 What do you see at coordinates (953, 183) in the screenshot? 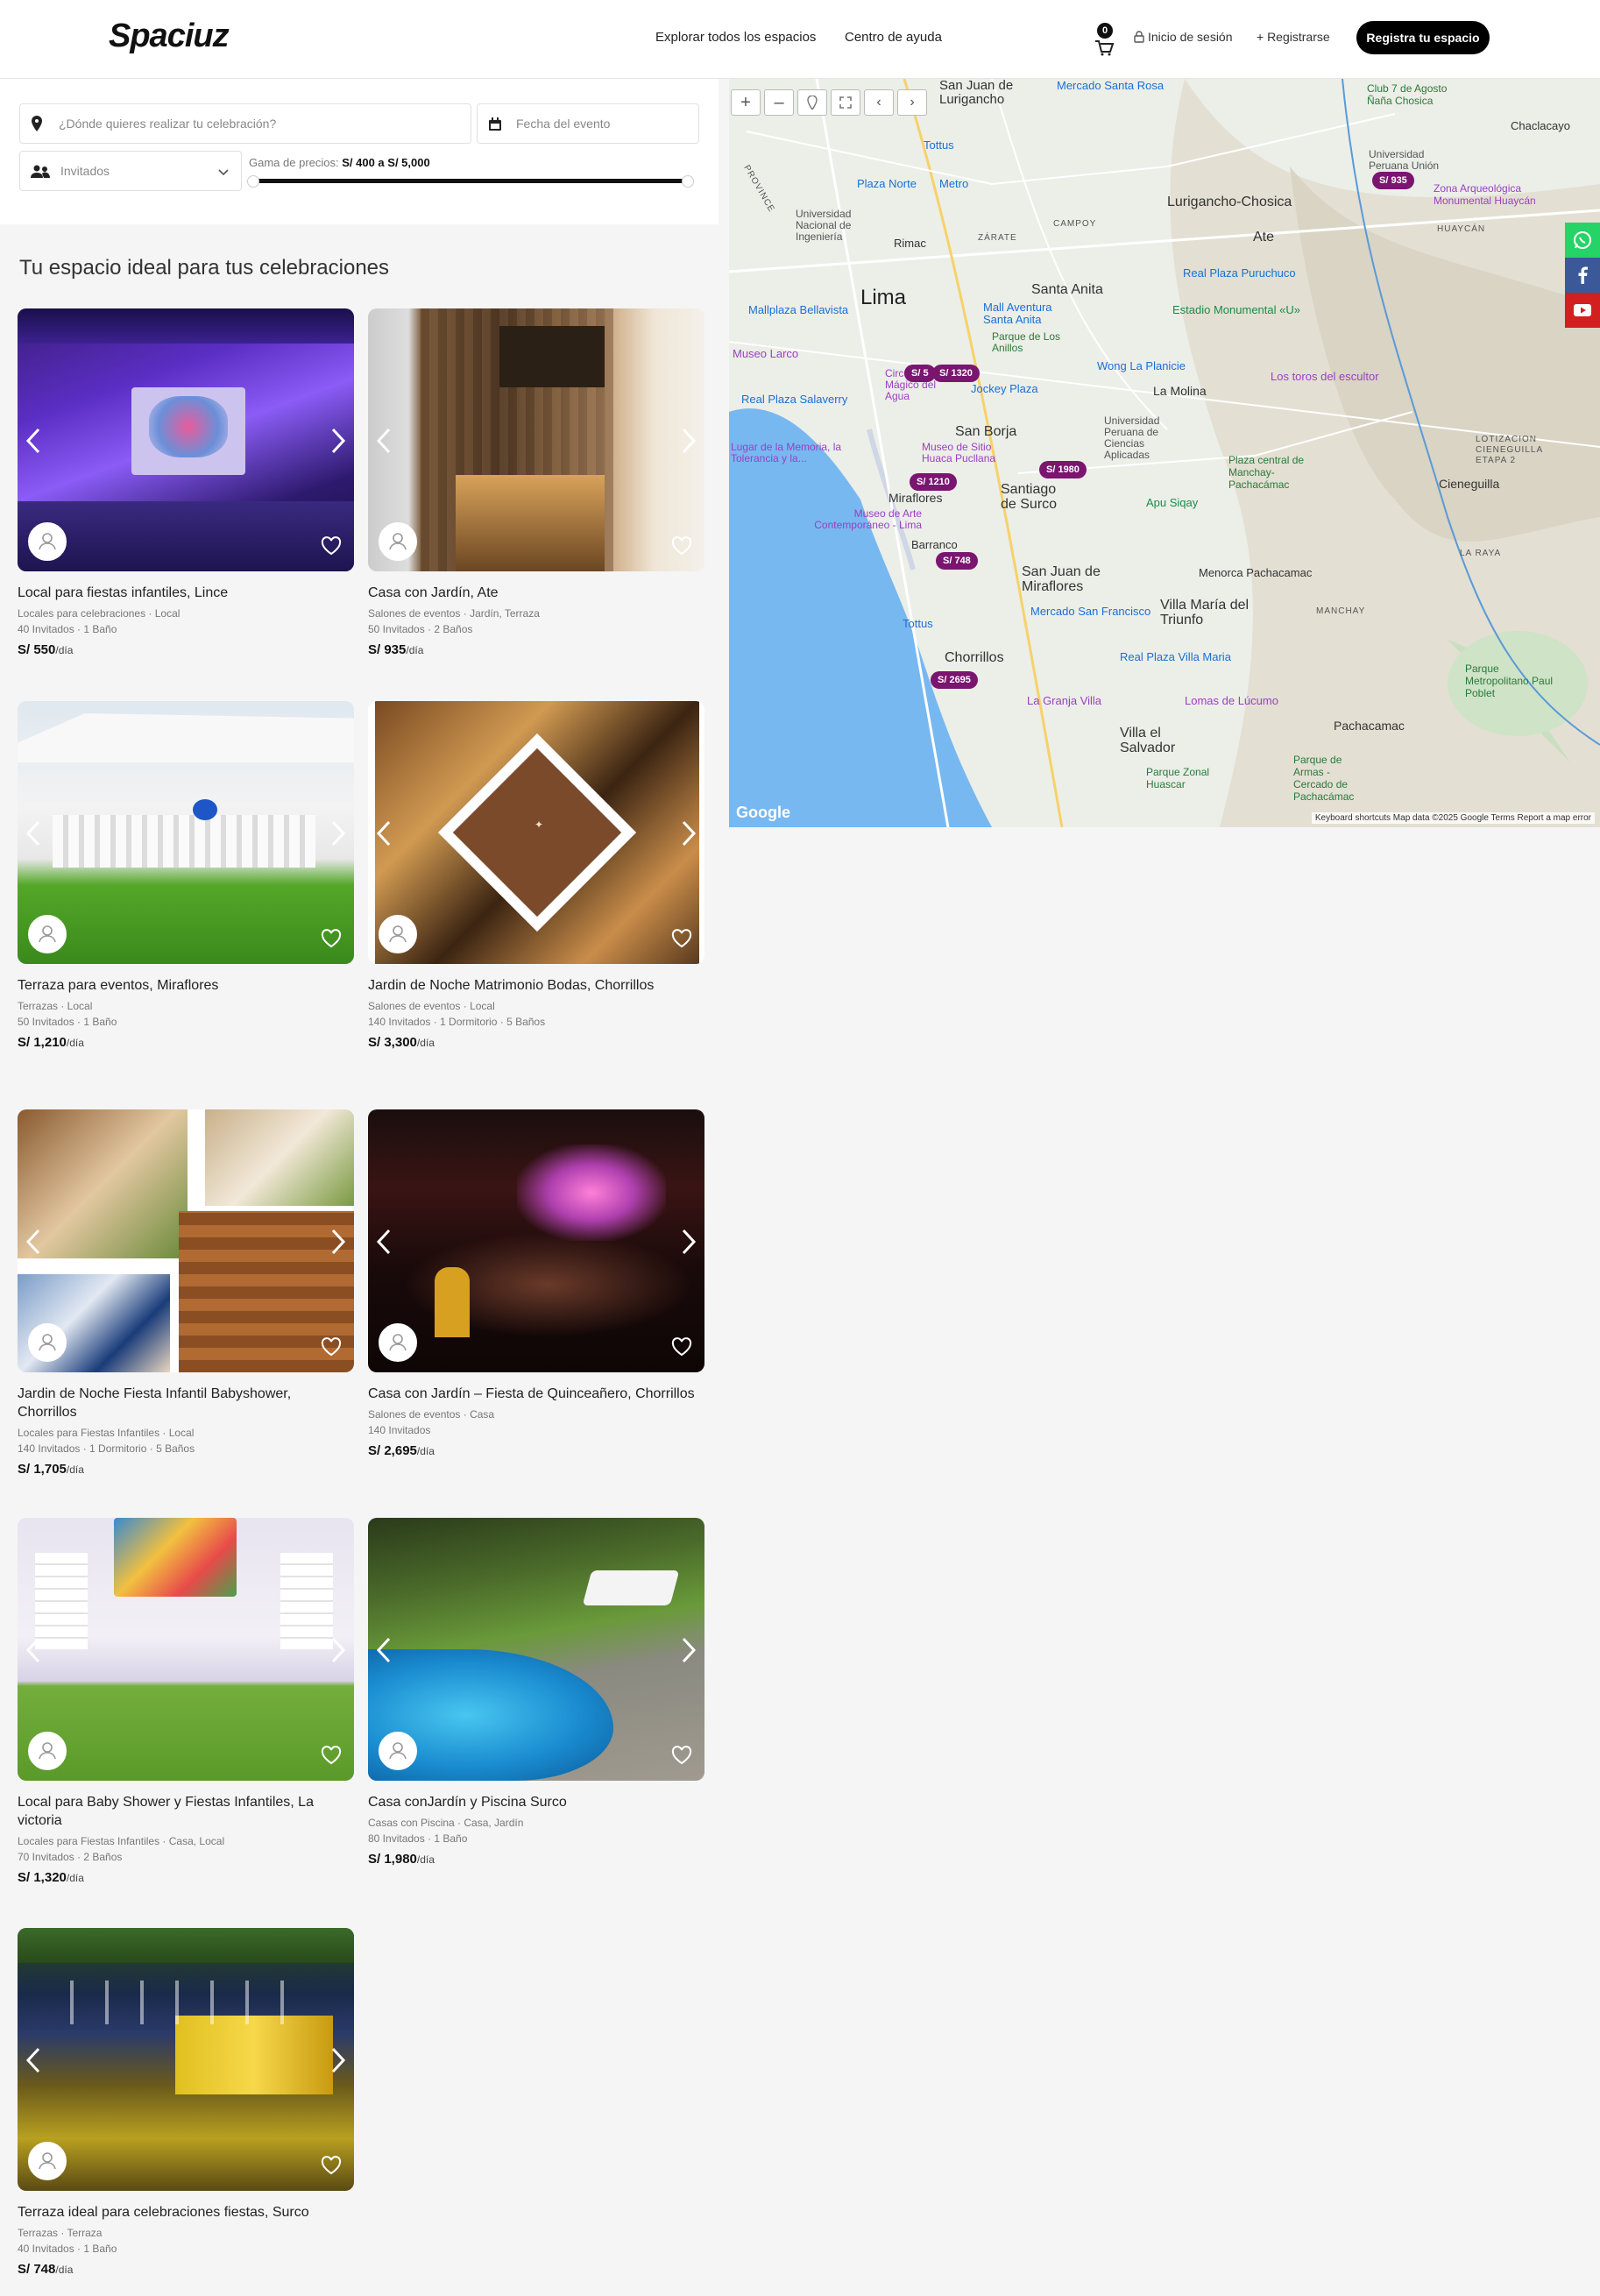
I see `map-poi-metro: Metro` at bounding box center [953, 183].